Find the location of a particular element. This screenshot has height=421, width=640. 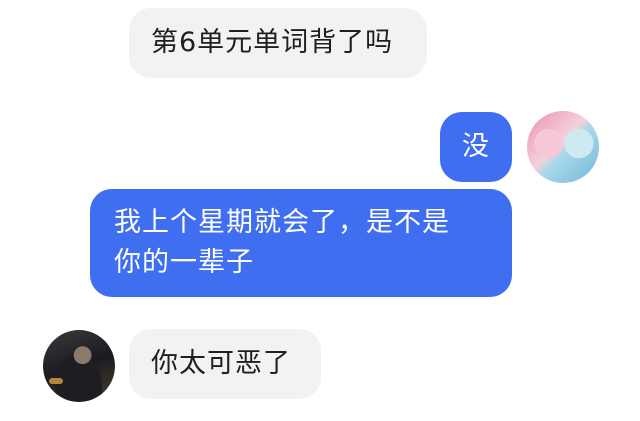

message-text: 第6单元单词背了吗 is located at coordinates (272, 42).